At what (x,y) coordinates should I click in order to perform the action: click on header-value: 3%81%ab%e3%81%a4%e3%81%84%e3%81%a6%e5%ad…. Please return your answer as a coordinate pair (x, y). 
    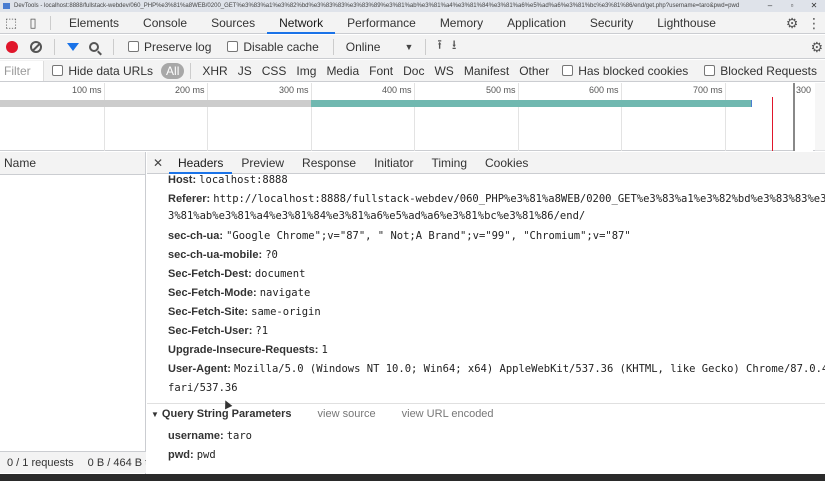
    Looking at the image, I should click on (377, 216).